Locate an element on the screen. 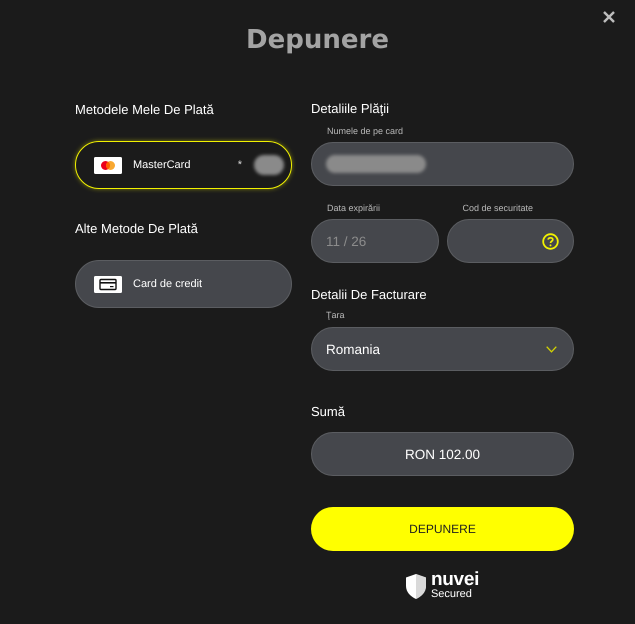 The height and width of the screenshot is (624, 635). credit-card-icon is located at coordinates (108, 284).